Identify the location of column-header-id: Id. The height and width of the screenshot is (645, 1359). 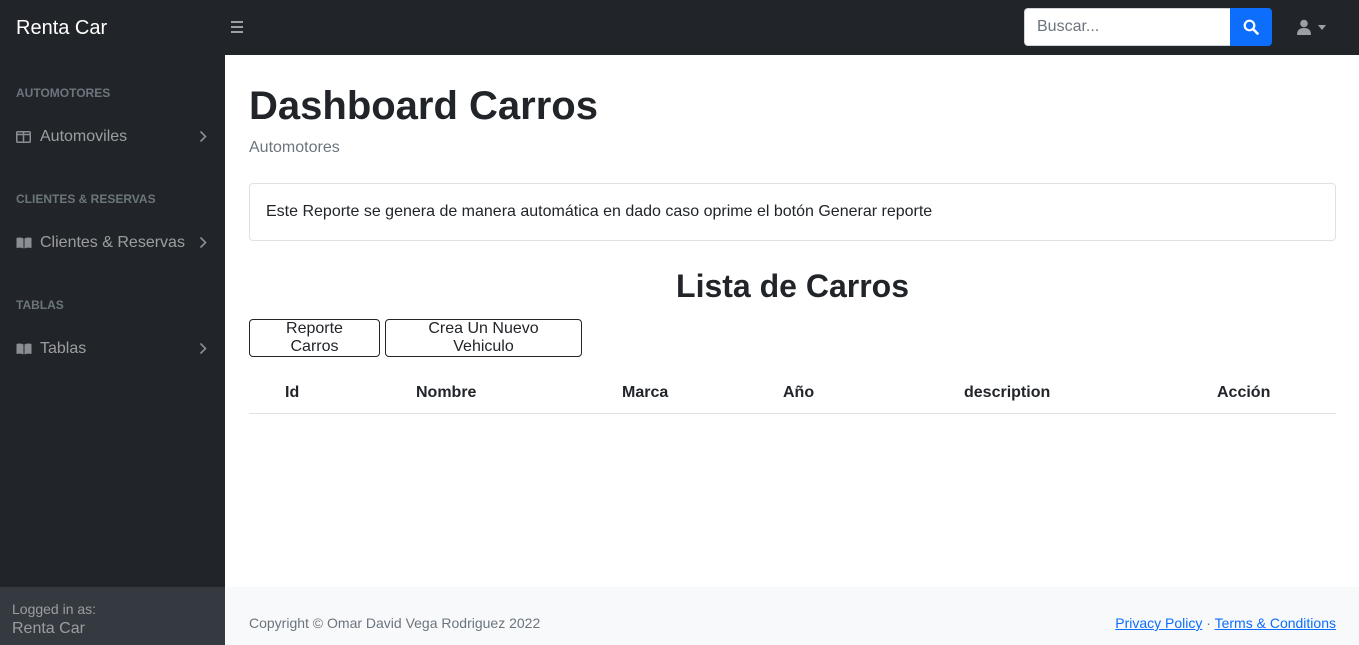
(292, 393).